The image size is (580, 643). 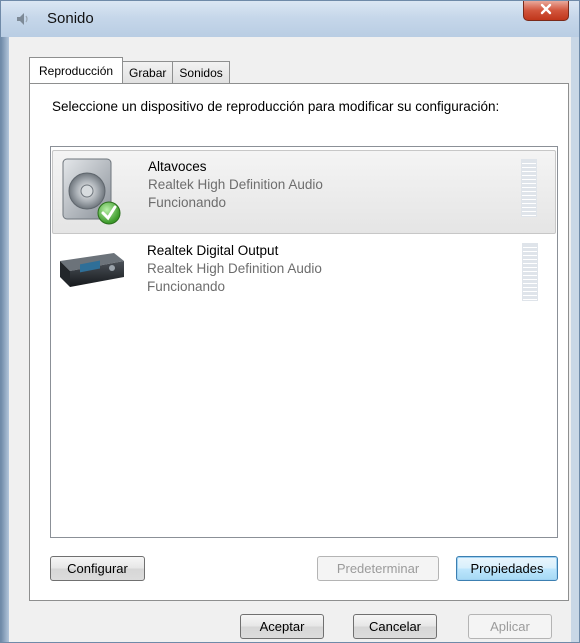 I want to click on tab-label: Reproducción, so click(x=76, y=70).